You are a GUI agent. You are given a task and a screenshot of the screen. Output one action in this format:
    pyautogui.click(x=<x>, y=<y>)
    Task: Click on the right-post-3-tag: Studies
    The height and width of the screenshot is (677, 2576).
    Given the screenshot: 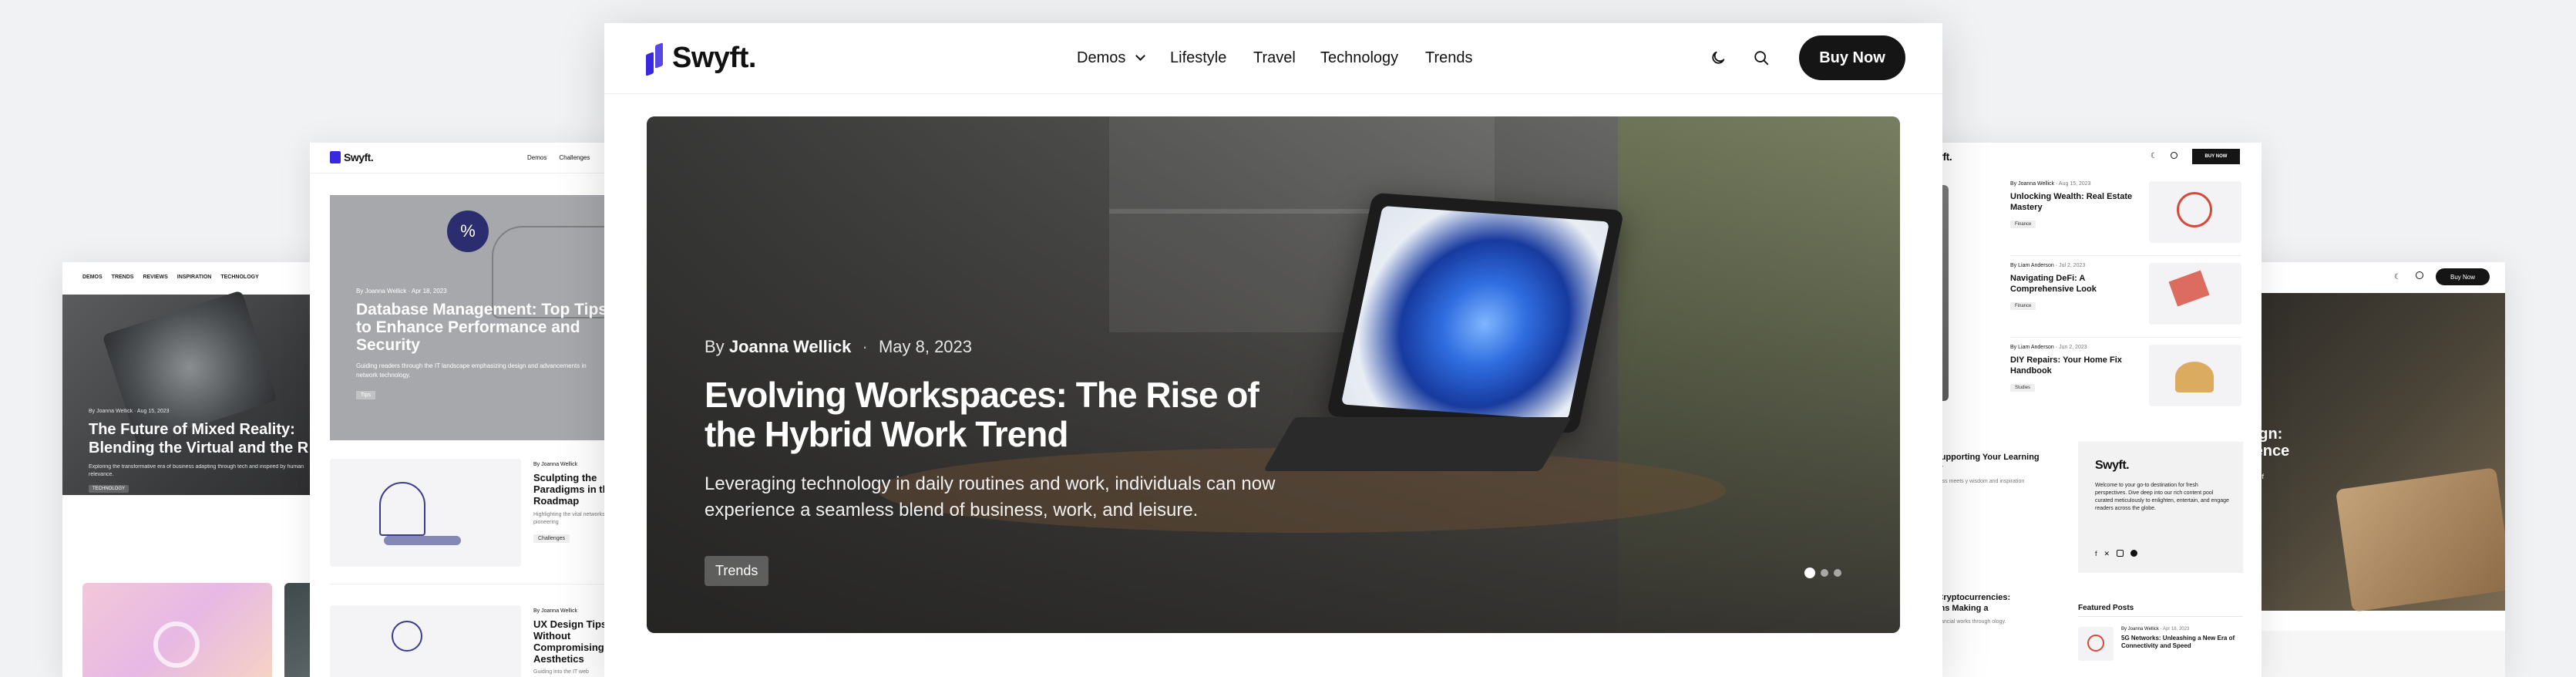 What is the action you would take?
    pyautogui.click(x=2023, y=388)
    